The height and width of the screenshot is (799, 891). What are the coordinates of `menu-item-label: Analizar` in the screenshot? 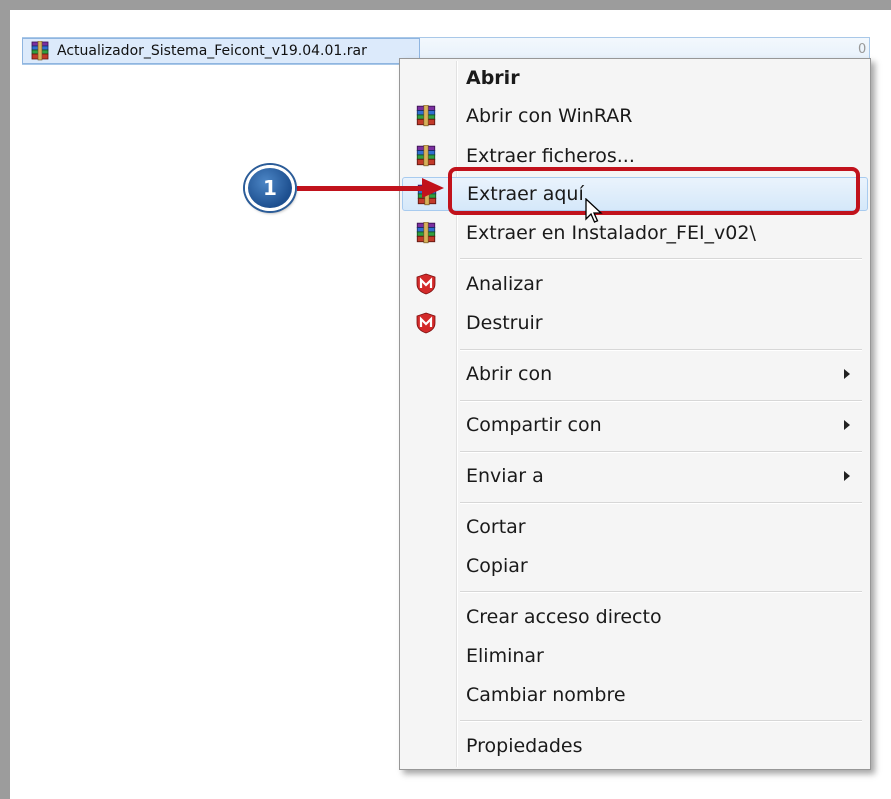 It's located at (504, 284).